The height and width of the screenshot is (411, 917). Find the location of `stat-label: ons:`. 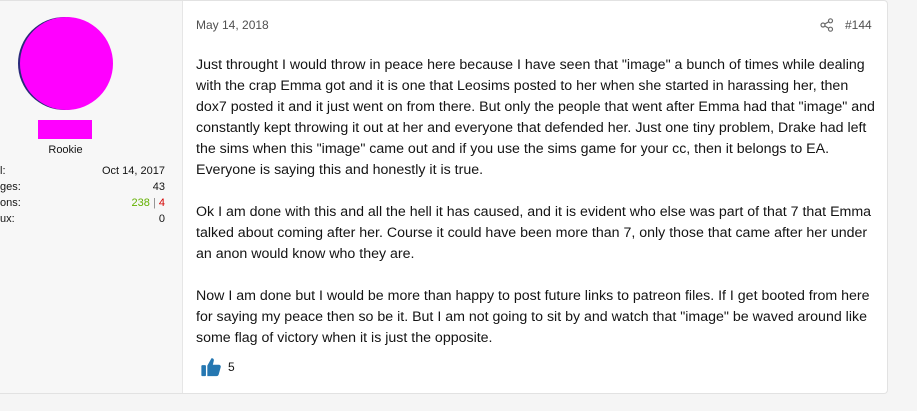

stat-label: ons: is located at coordinates (10, 203).